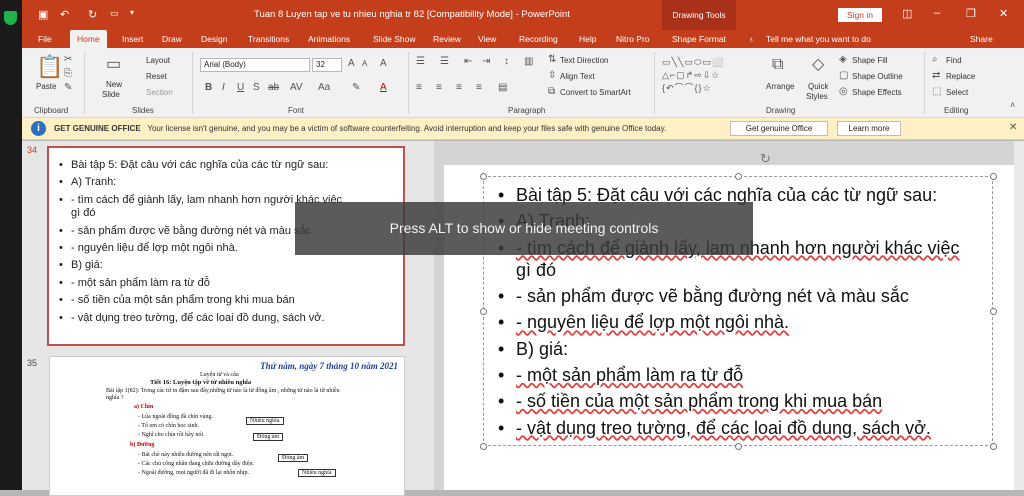 The height and width of the screenshot is (496, 1024). I want to click on new-slide-button-line2: Slide, so click(111, 94).